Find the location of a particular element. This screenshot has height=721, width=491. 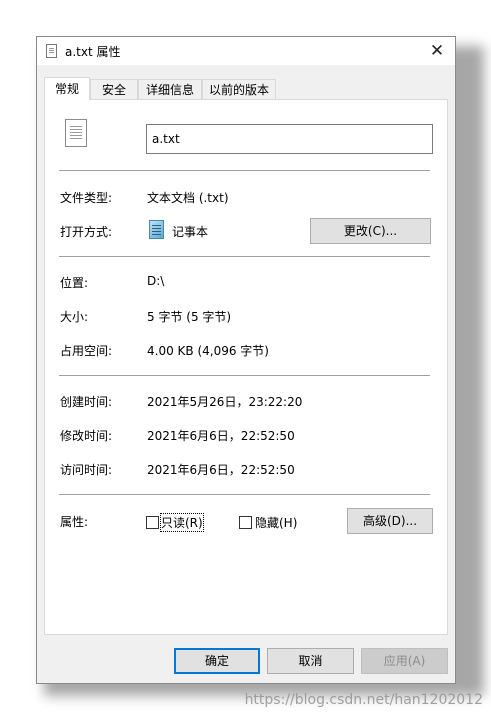

file-name-input is located at coordinates (289, 139).